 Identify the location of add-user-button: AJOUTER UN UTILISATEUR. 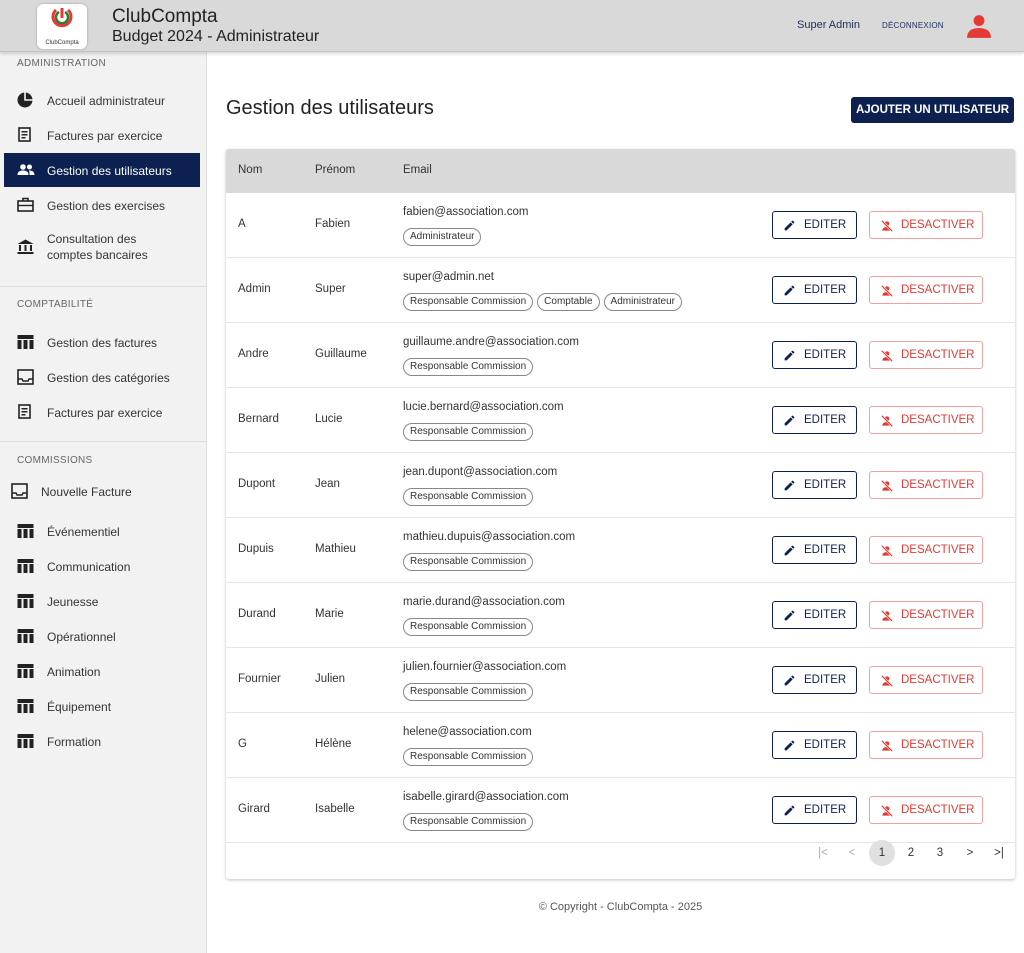
(932, 110).